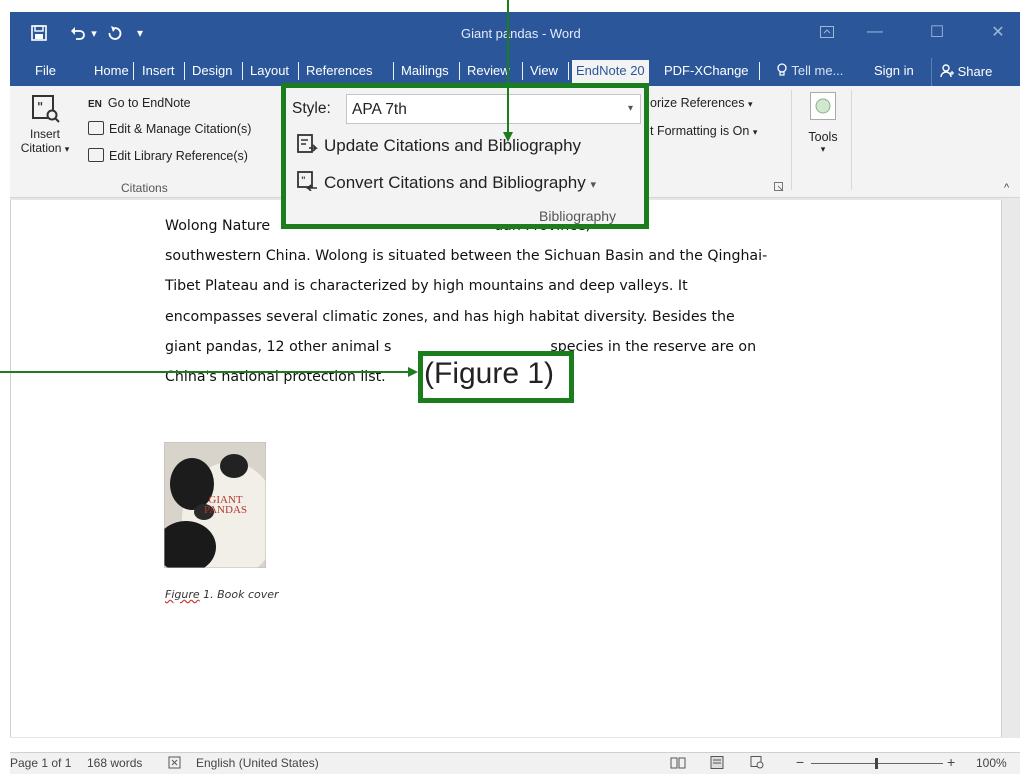  Describe the element at coordinates (717, 764) in the screenshot. I see `print-layout-icon` at that location.